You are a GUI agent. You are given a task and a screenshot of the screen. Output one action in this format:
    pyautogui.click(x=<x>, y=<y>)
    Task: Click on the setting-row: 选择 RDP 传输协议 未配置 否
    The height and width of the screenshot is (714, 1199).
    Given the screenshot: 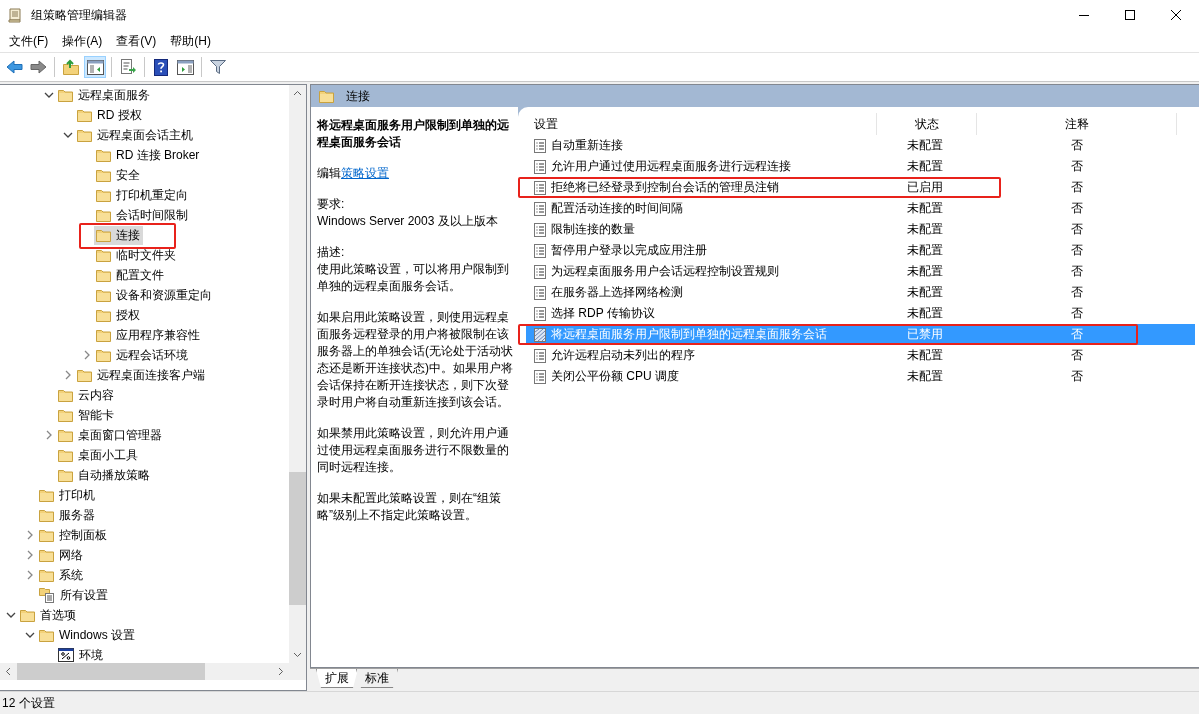 What is the action you would take?
    pyautogui.click(x=860, y=313)
    